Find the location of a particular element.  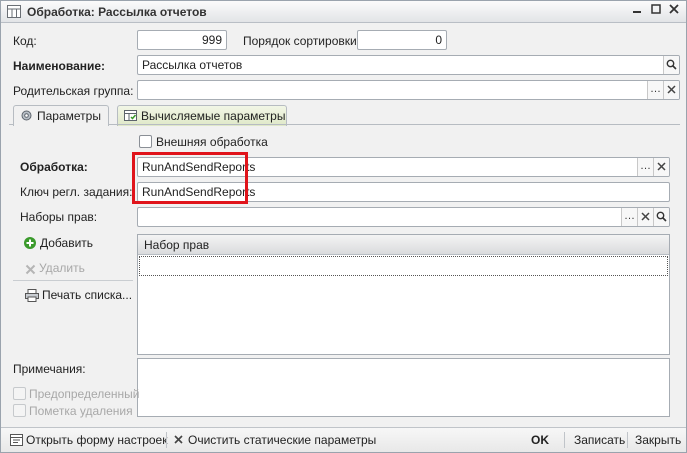

clear-static-button: Очистить статические параметры is located at coordinates (275, 440).